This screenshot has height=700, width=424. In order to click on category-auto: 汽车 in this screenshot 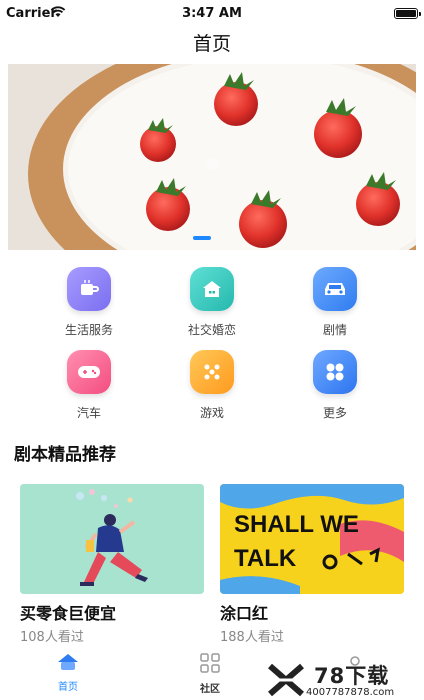, I will do `click(89, 385)`.